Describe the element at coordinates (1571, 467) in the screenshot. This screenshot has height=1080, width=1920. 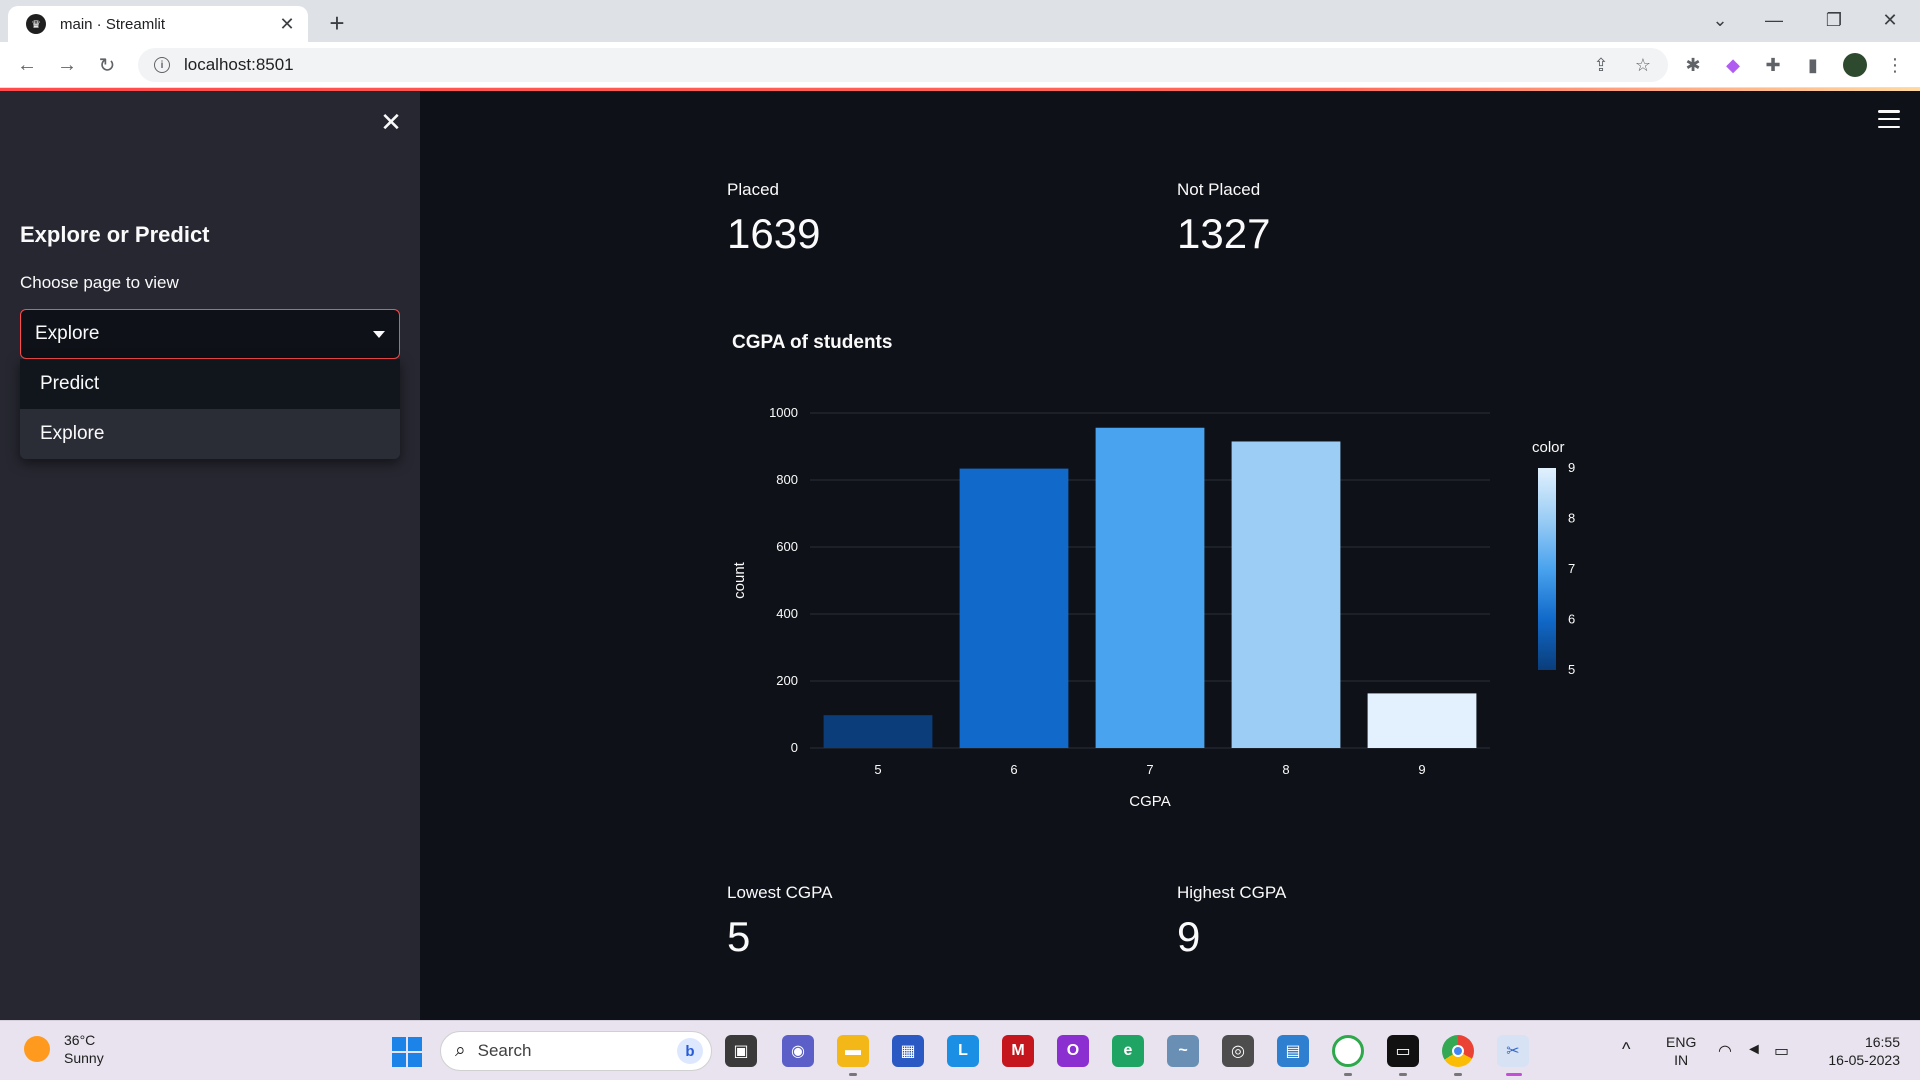
I see `colorbar-tick-label: 9` at that location.